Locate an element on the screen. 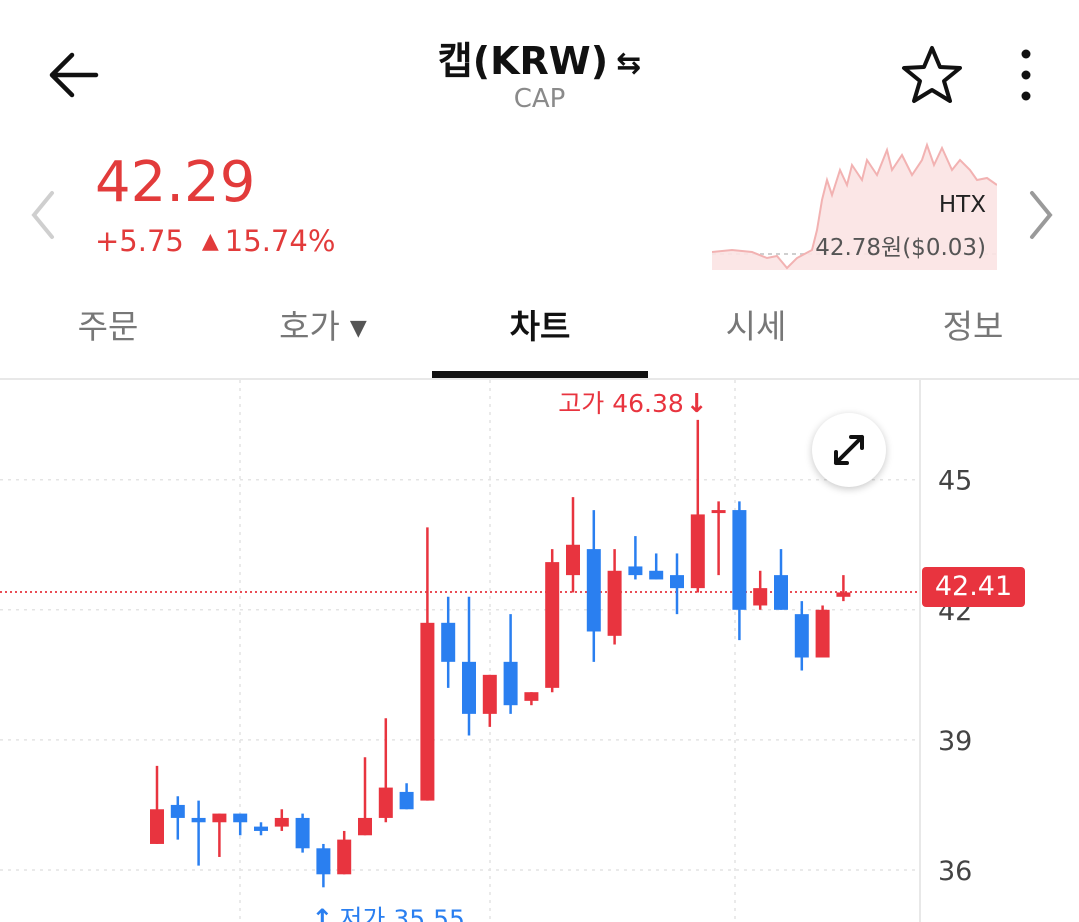  chevron-left-icon is located at coordinates (44, 215).